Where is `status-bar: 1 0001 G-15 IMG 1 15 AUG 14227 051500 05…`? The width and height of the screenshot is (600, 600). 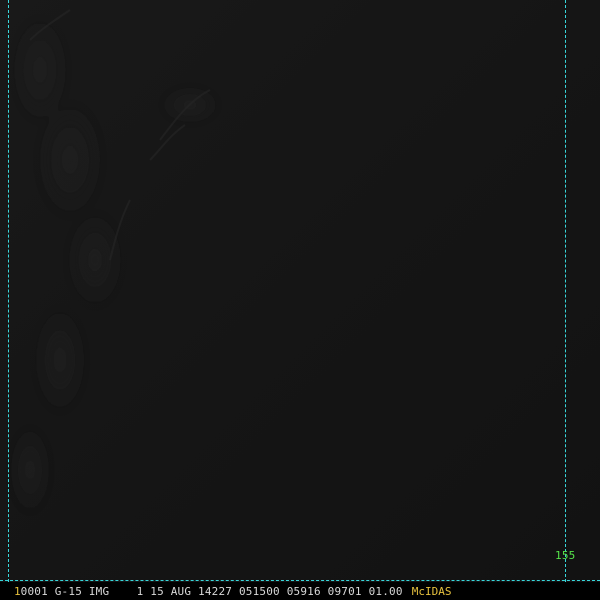
status-bar: 1 0001 G-15 IMG 1 15 AUG 14227 051500 05… is located at coordinates (300, 591).